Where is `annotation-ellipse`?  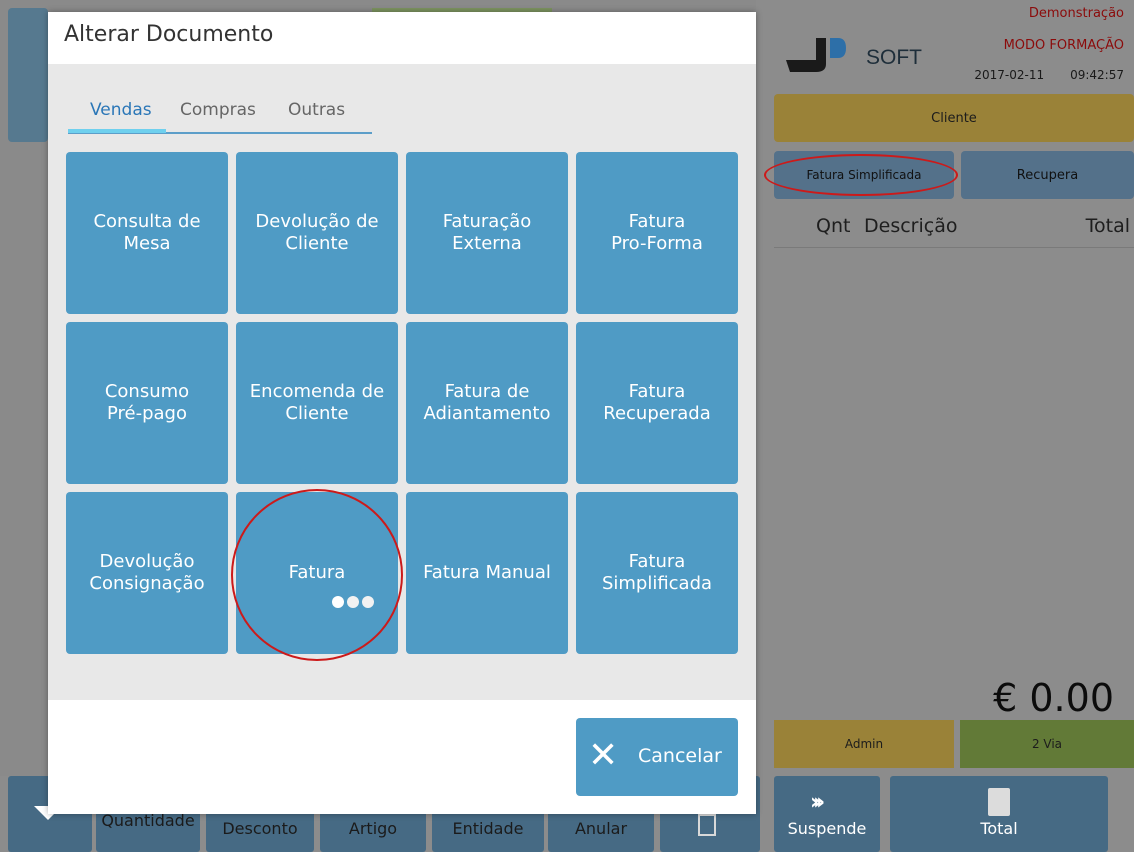 annotation-ellipse is located at coordinates (861, 175).